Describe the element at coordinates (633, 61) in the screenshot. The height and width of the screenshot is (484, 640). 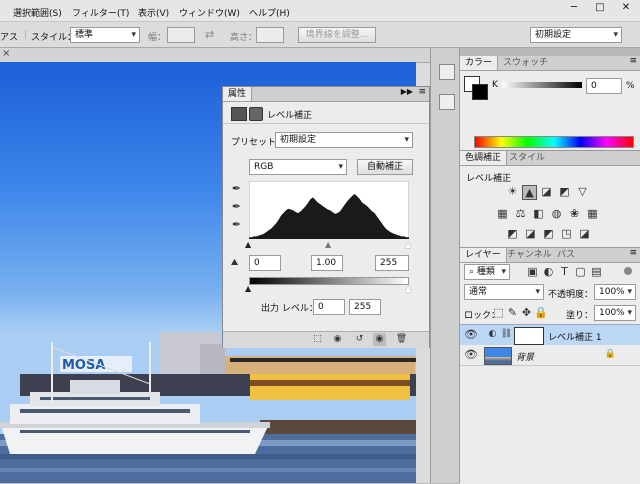
I see `color-panel-menu-icon: ≡` at that location.